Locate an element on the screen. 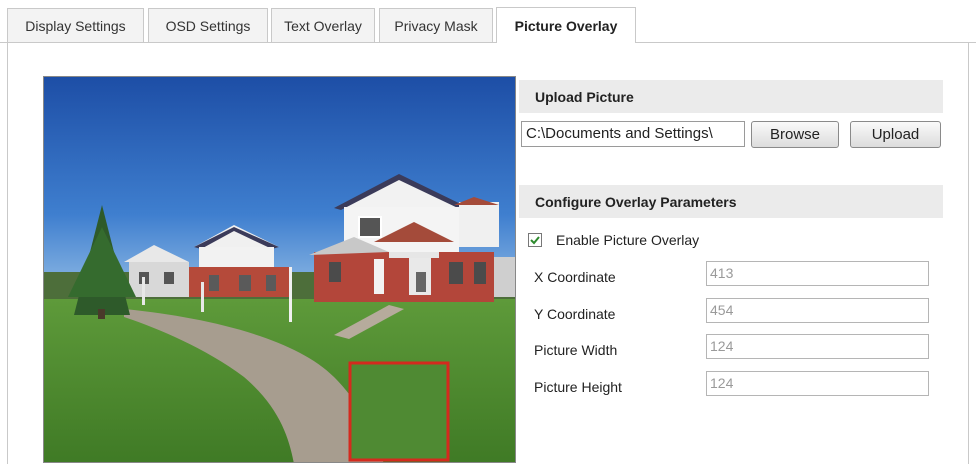  tab-privacy-mask: Privacy Mask is located at coordinates (436, 25).